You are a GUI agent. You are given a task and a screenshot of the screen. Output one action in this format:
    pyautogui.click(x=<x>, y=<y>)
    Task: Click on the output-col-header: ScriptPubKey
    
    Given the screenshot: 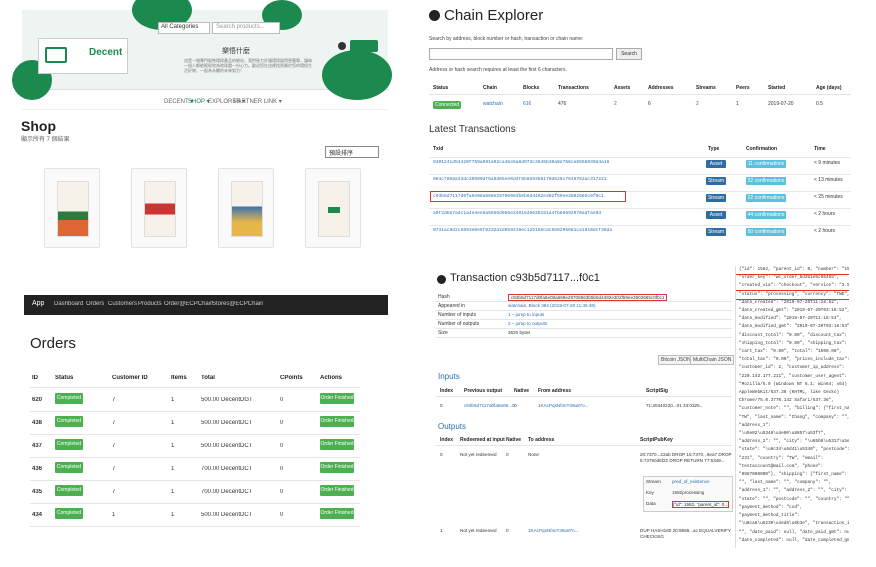 What is the action you would take?
    pyautogui.click(x=656, y=440)
    